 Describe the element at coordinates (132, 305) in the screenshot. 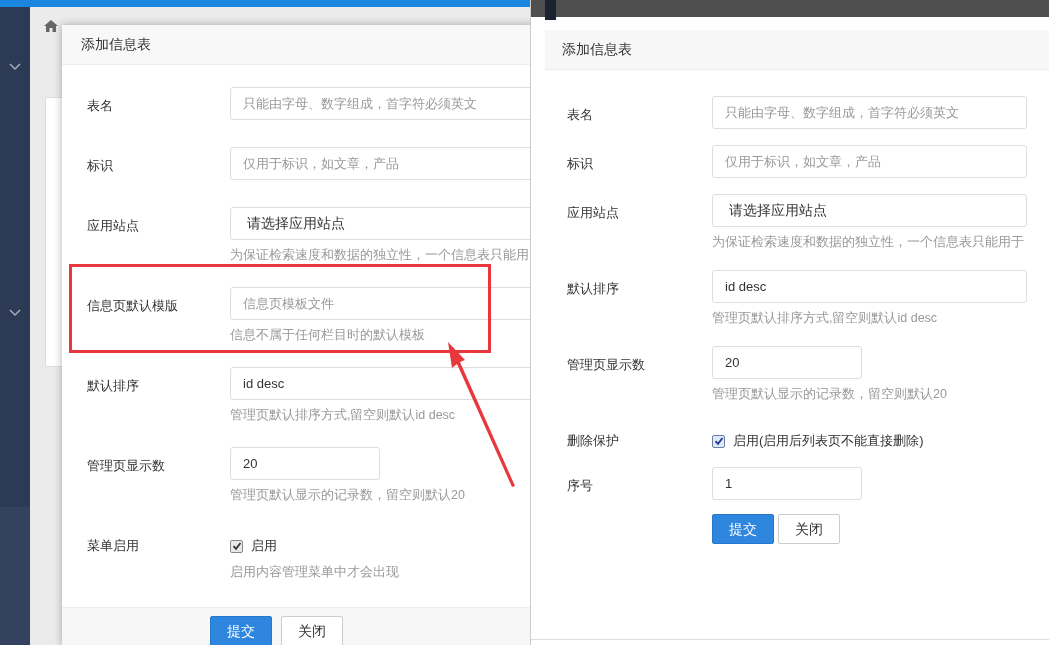

I see `field-label: 信息页默认模版` at that location.